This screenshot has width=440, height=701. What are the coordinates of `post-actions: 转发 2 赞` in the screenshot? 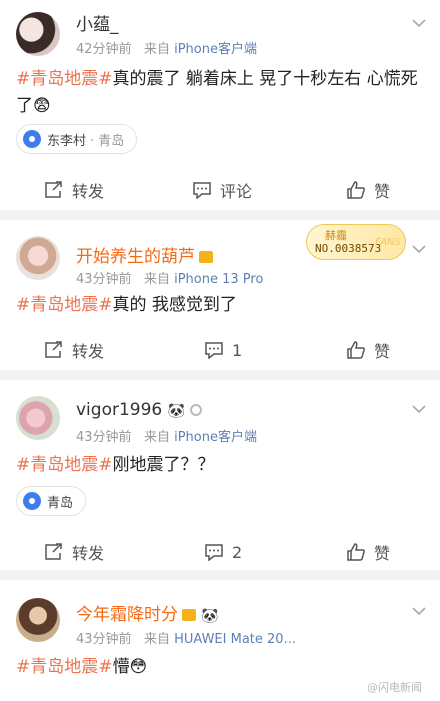 It's located at (220, 552).